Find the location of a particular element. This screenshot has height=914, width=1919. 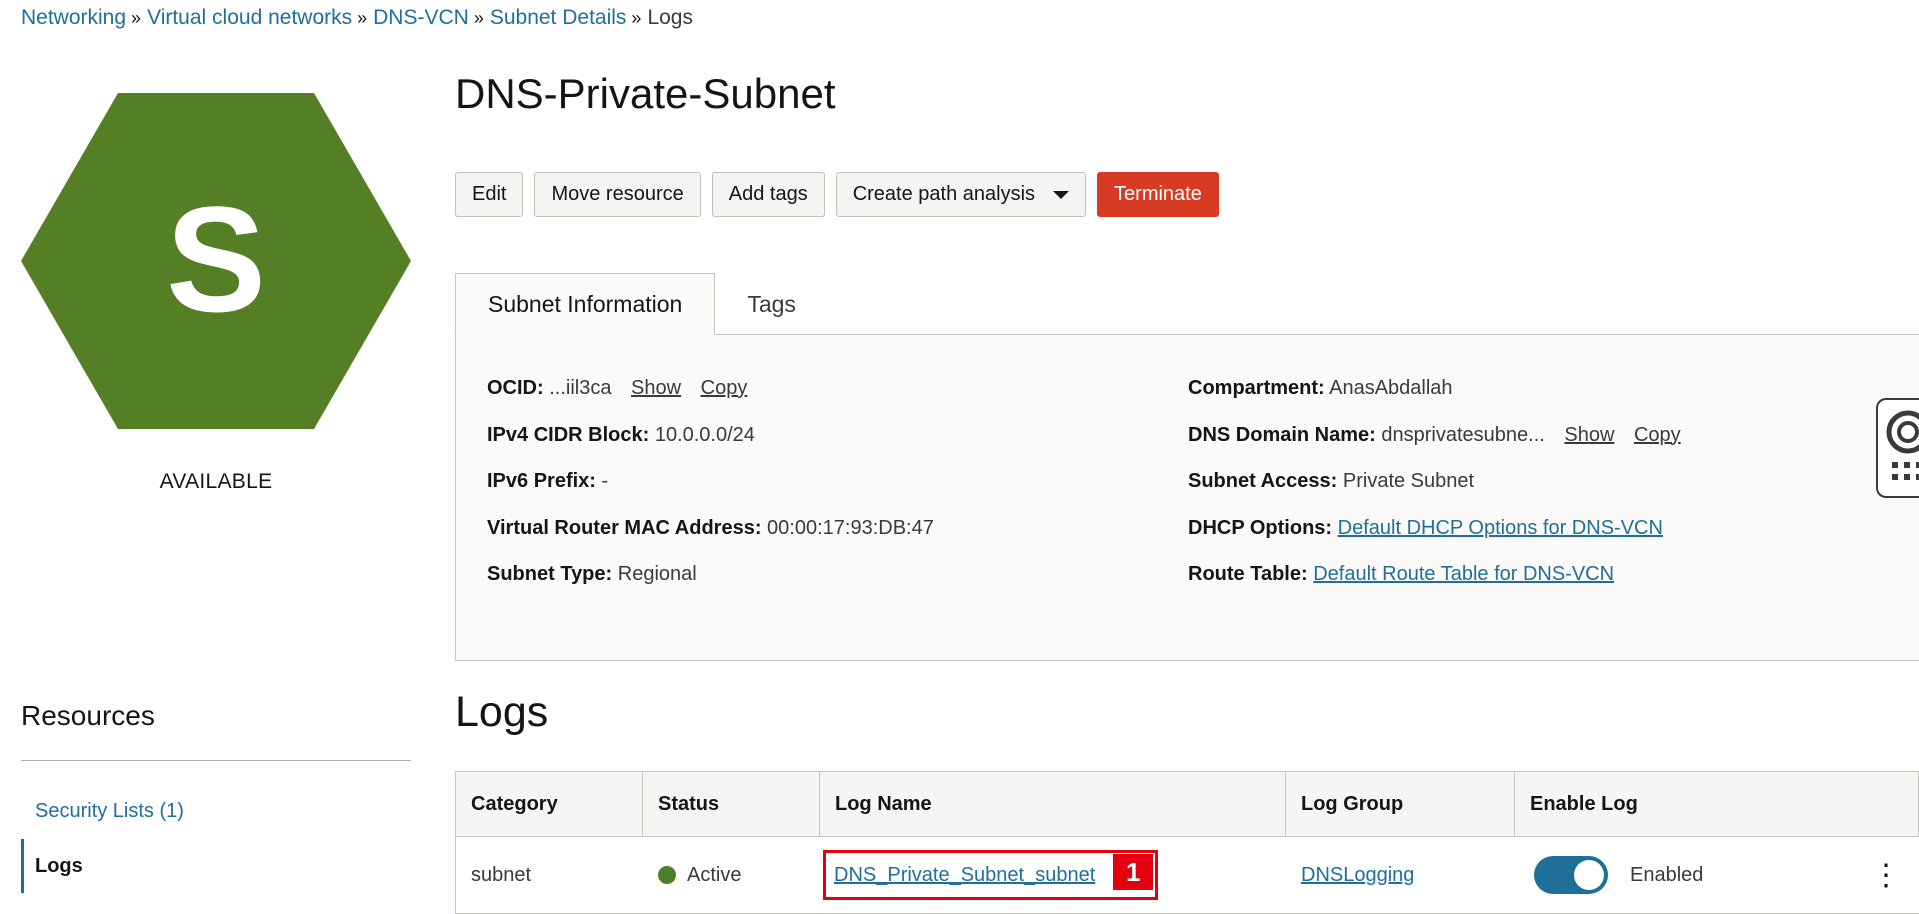

add-tags-button: Add tags is located at coordinates (768, 194).